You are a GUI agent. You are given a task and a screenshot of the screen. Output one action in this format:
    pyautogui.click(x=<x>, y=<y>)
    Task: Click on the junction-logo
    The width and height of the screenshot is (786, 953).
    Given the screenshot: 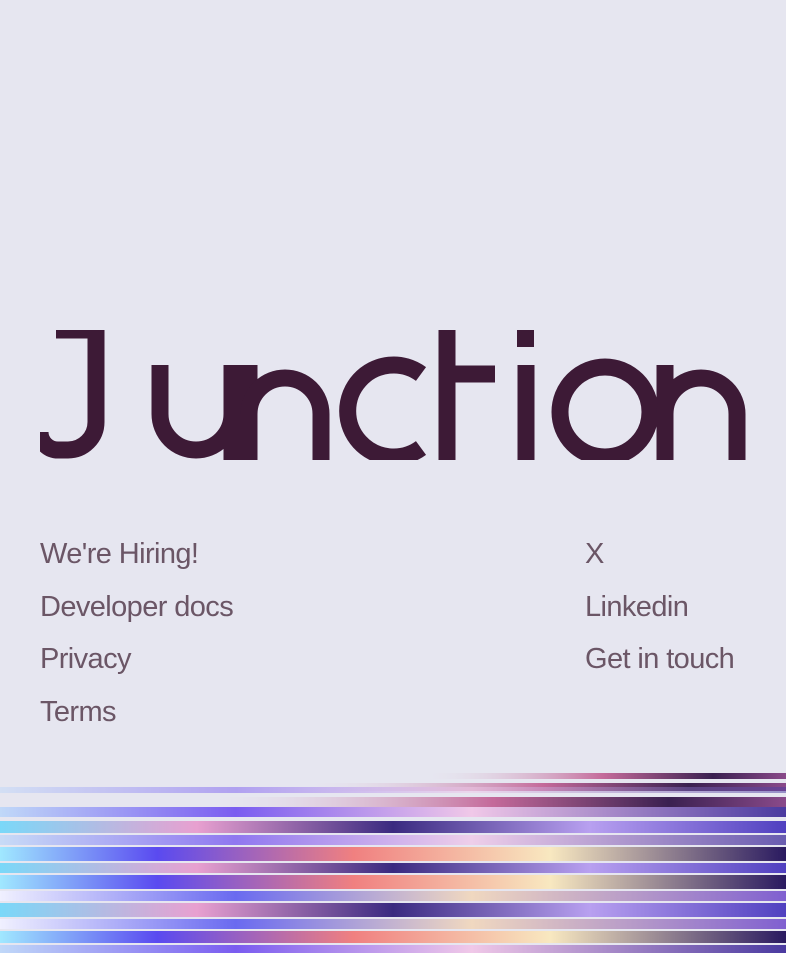 What is the action you would take?
    pyautogui.click(x=393, y=395)
    